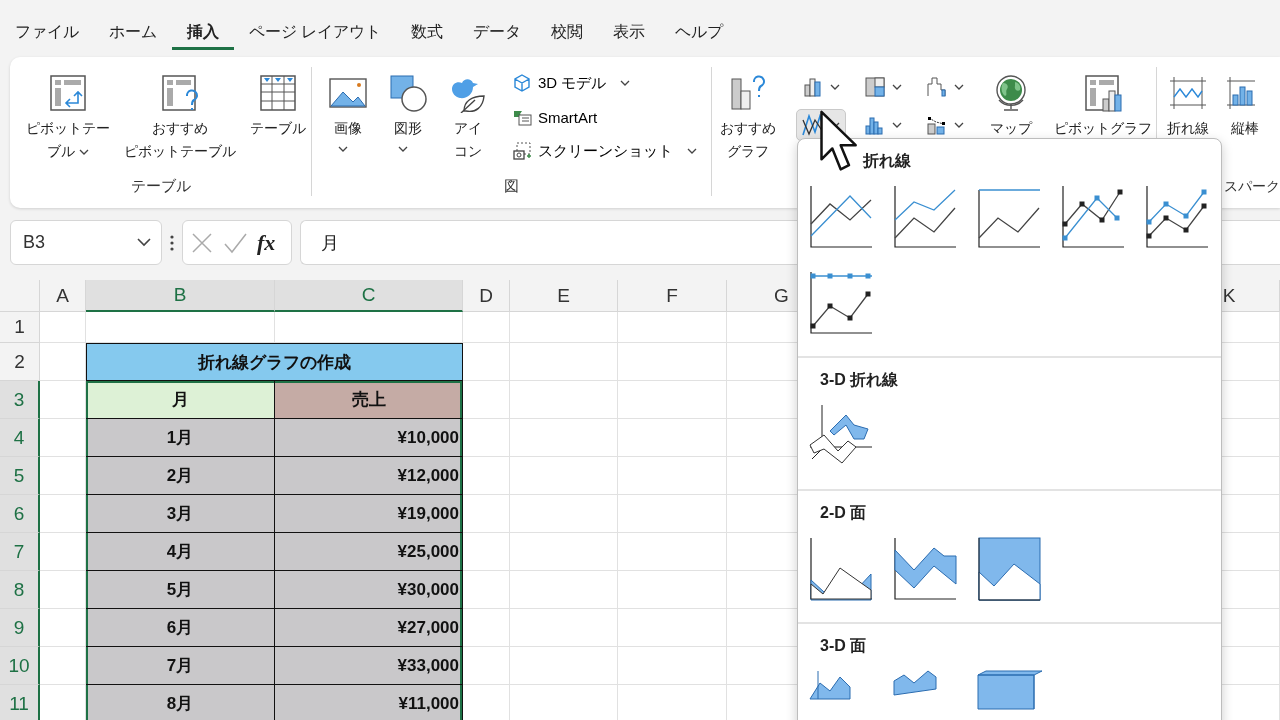 Image resolution: width=1280 pixels, height=720 pixels. What do you see at coordinates (369, 476) in the screenshot?
I see `table-cell: ¥12,000` at bounding box center [369, 476].